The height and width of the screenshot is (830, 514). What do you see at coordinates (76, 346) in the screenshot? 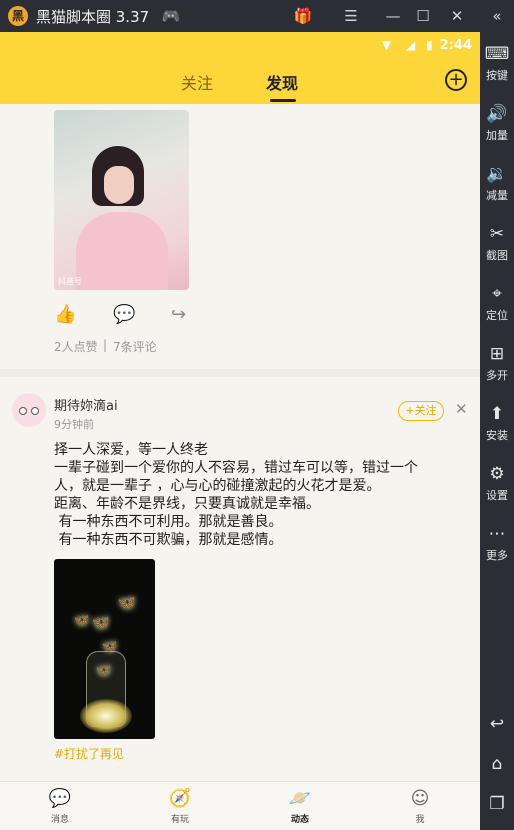
I see `like-count: 2人点赞` at bounding box center [76, 346].